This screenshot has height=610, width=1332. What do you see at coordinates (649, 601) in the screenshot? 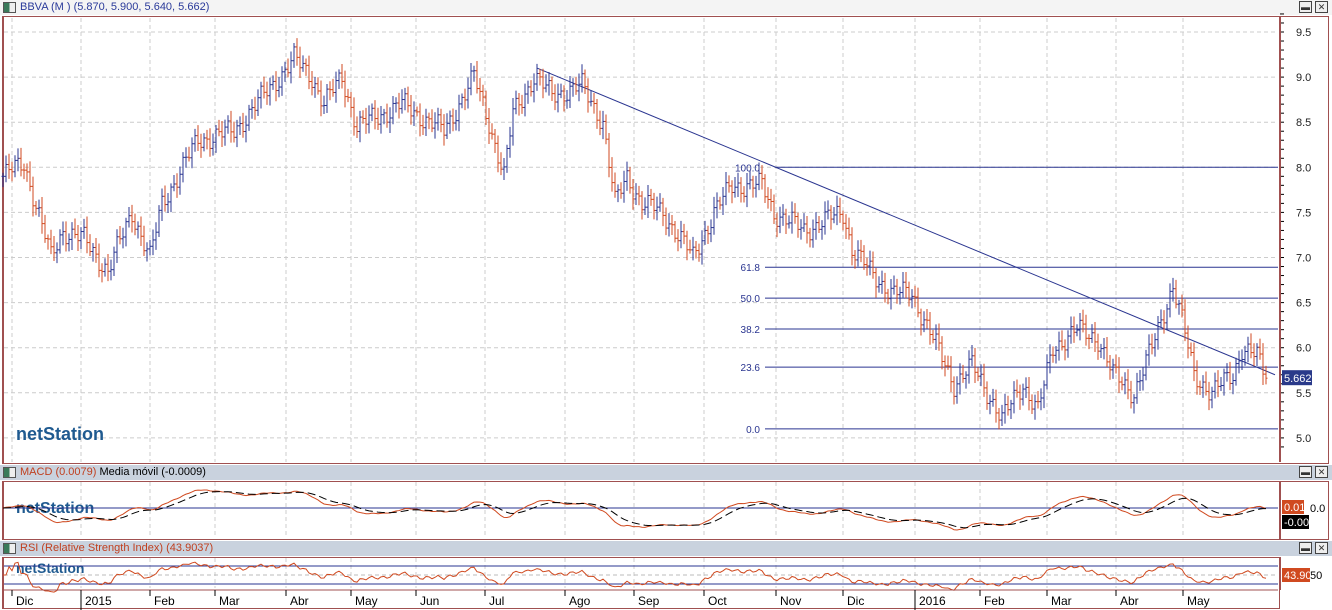
I see `x-tick-label: Sep` at bounding box center [649, 601].